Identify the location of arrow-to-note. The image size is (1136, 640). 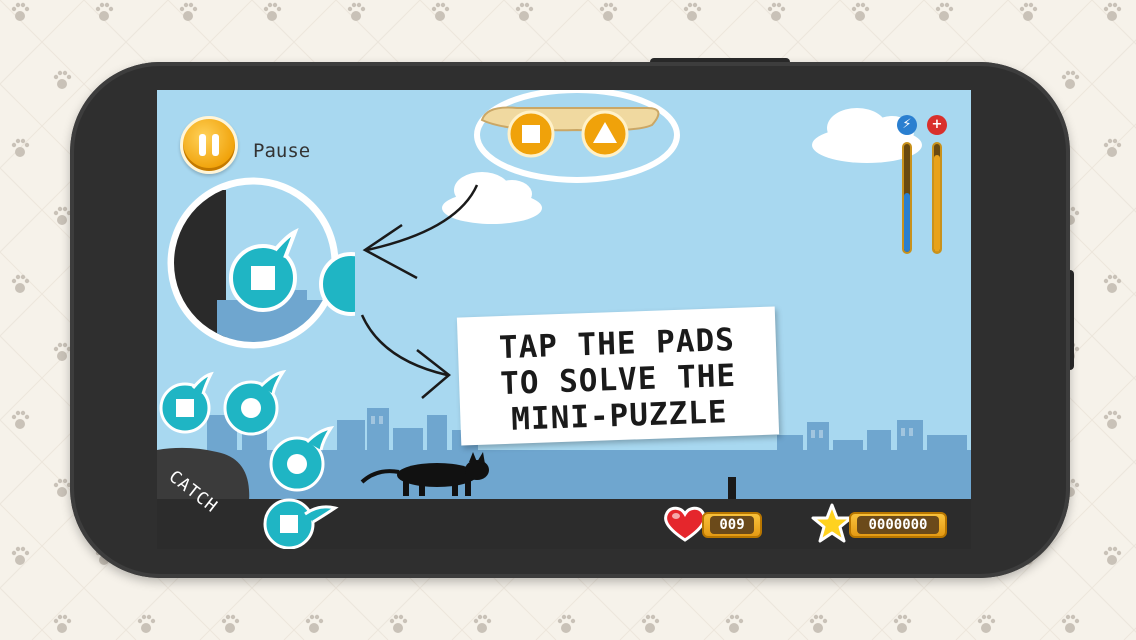
(405, 356).